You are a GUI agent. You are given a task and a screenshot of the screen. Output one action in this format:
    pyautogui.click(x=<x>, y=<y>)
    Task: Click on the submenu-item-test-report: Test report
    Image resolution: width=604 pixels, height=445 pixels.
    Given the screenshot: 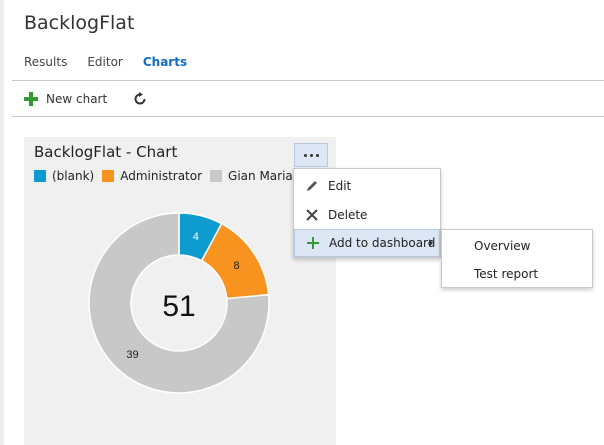 What is the action you would take?
    pyautogui.click(x=517, y=274)
    